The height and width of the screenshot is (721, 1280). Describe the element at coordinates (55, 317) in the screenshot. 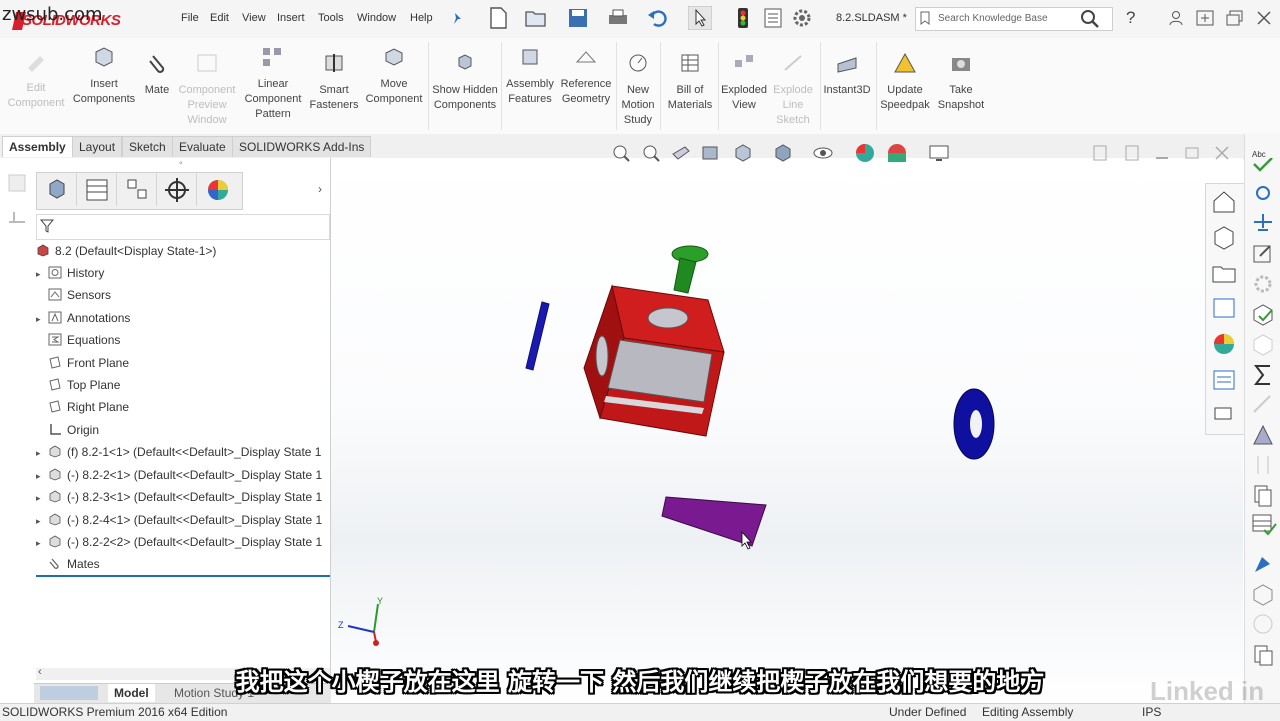

I see `annotations-icon` at that location.